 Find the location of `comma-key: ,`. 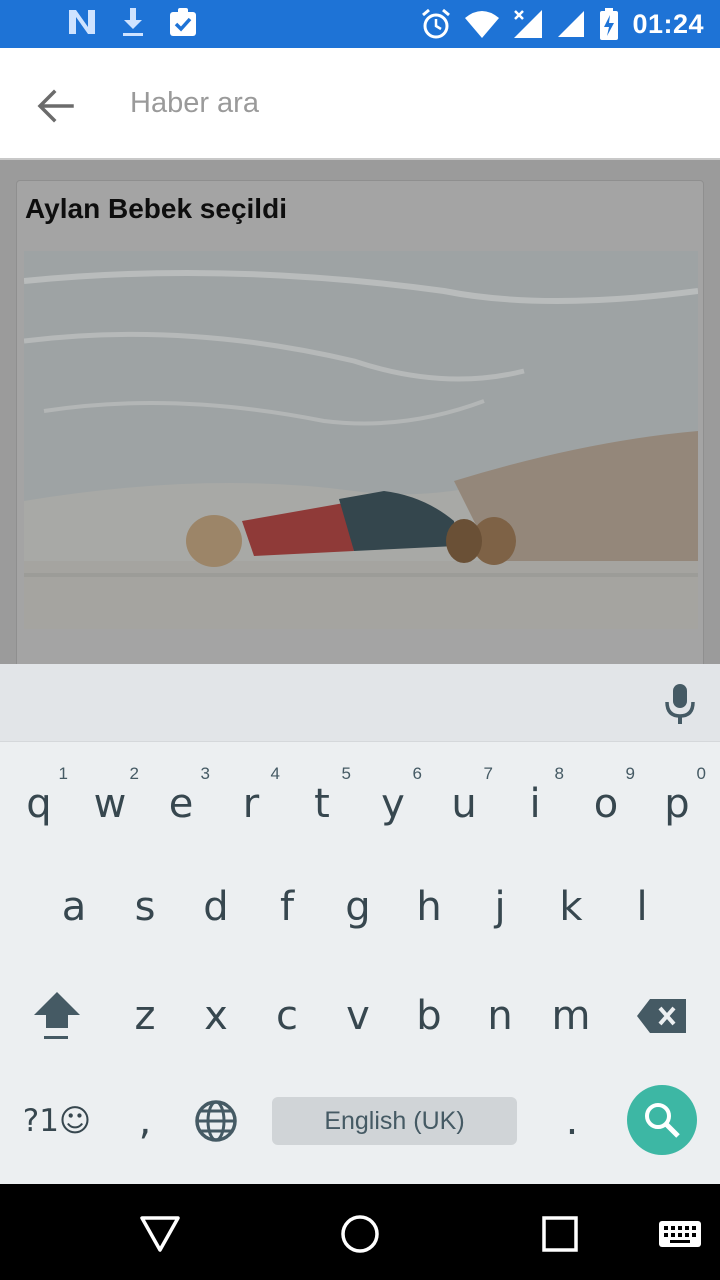

comma-key: , is located at coordinates (145, 1121).